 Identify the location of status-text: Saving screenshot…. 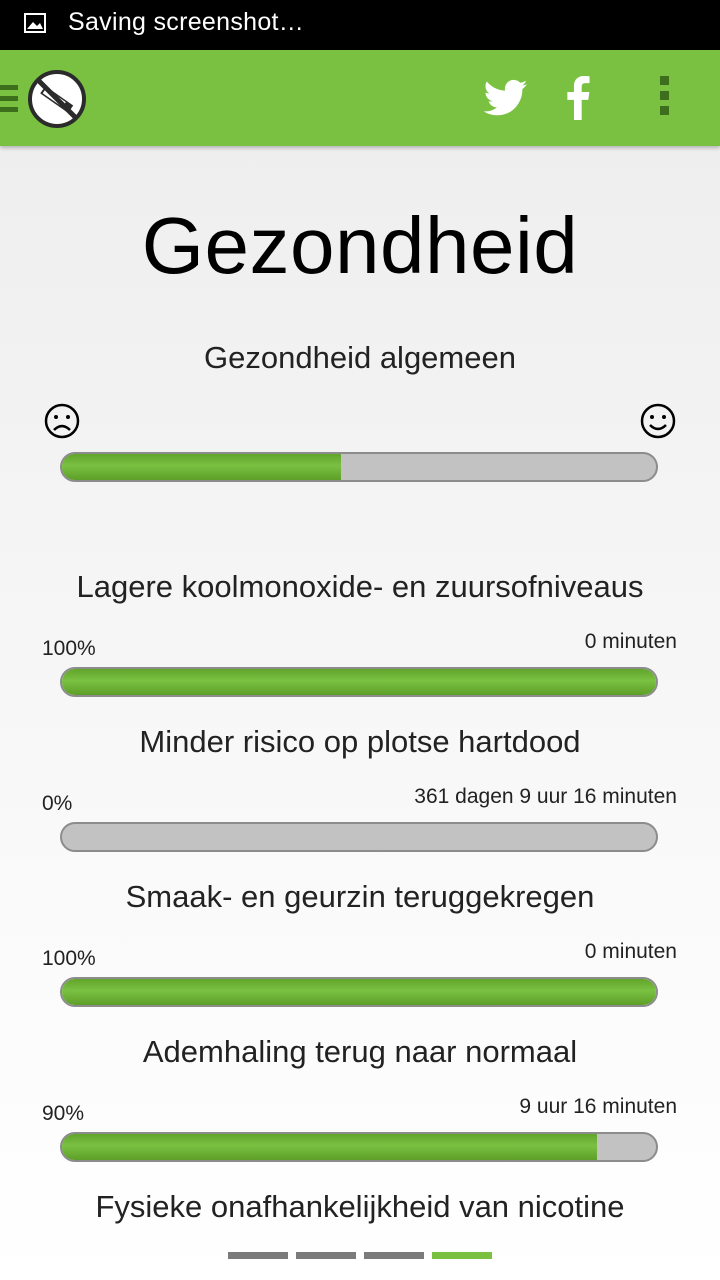
(186, 22).